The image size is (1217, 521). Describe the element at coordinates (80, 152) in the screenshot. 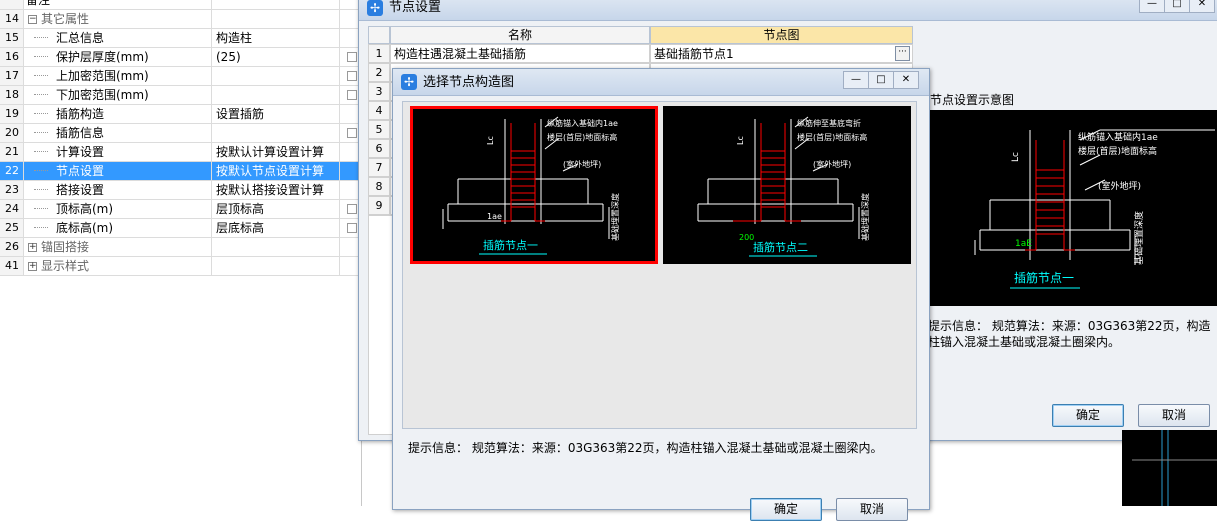

I see `property-label: 计算设置` at that location.